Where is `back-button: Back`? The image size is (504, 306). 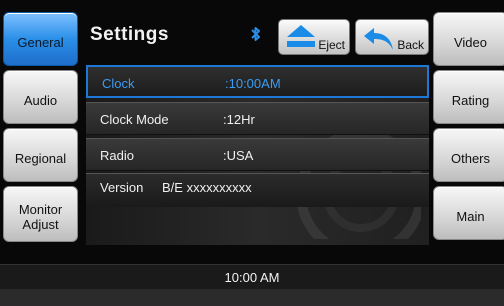
back-button: Back is located at coordinates (392, 37).